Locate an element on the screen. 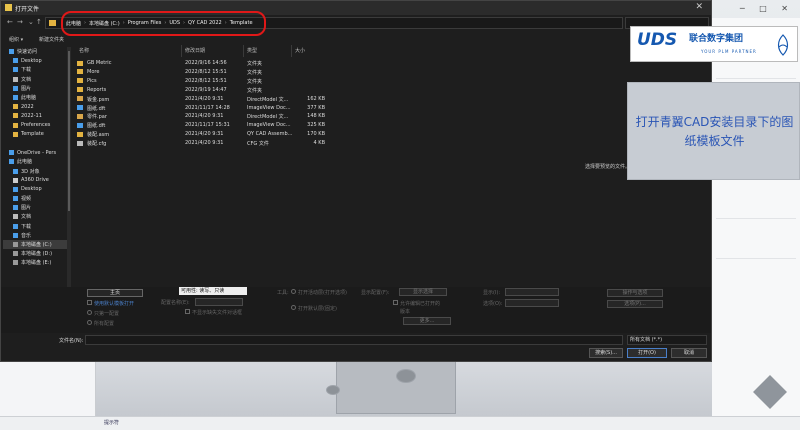  file-date: 2021/4/20 9:31 is located at coordinates (204, 134).